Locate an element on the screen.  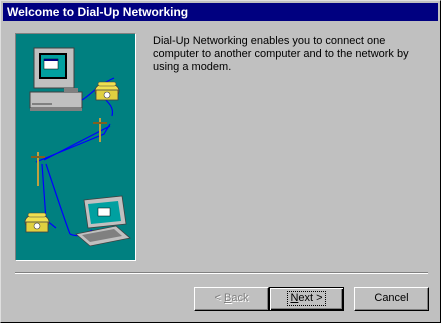
telephone-icon-bottom is located at coordinates (37, 222).